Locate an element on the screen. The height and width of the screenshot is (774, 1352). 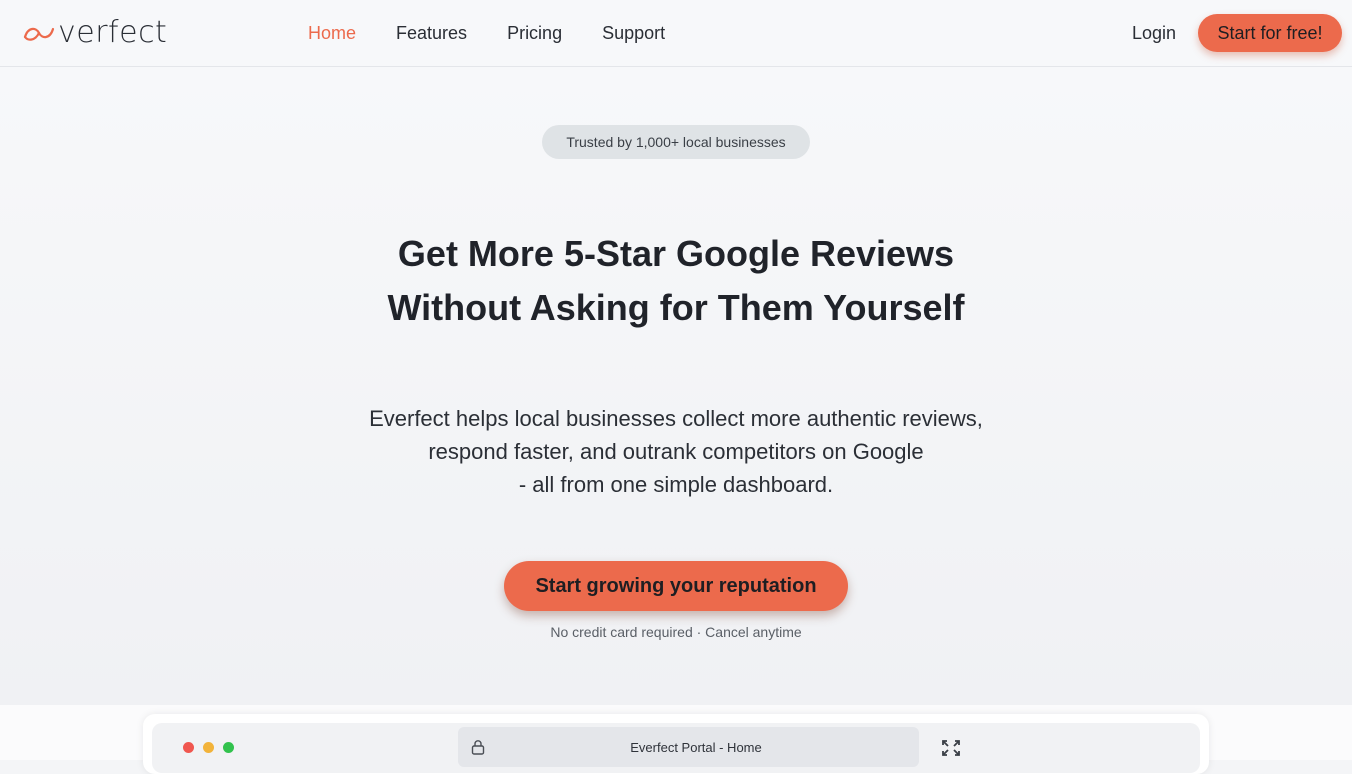
address-text: Everfect Portal - Home is located at coordinates (696, 747).